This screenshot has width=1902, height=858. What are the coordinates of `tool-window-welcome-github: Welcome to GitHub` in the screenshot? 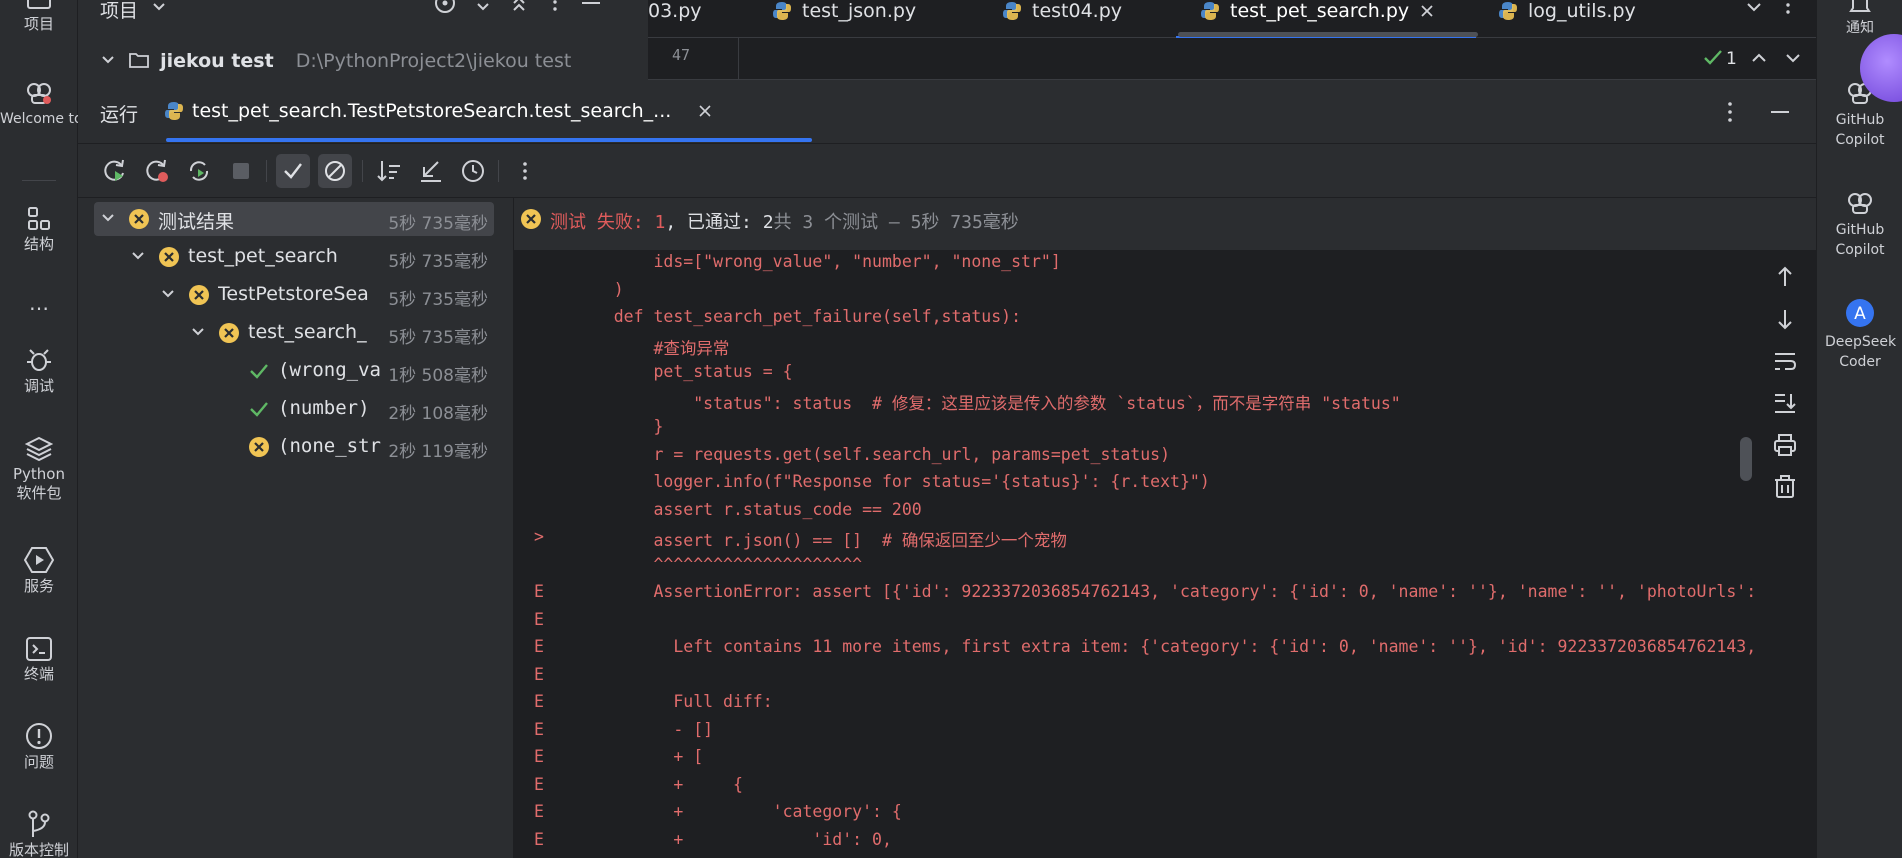 It's located at (68, 104).